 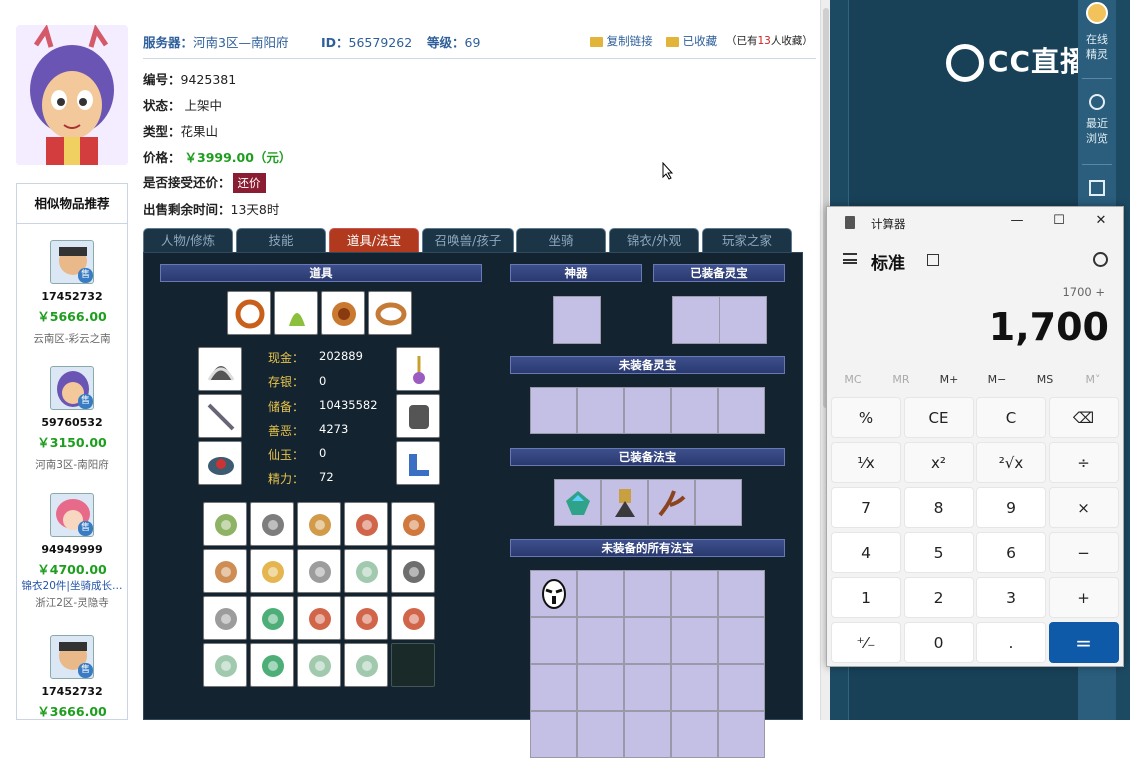 I want to click on artifact-slot, so click(x=577, y=320).